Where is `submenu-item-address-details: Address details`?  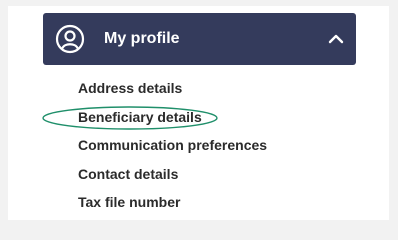 submenu-item-address-details: Address details is located at coordinates (172, 91).